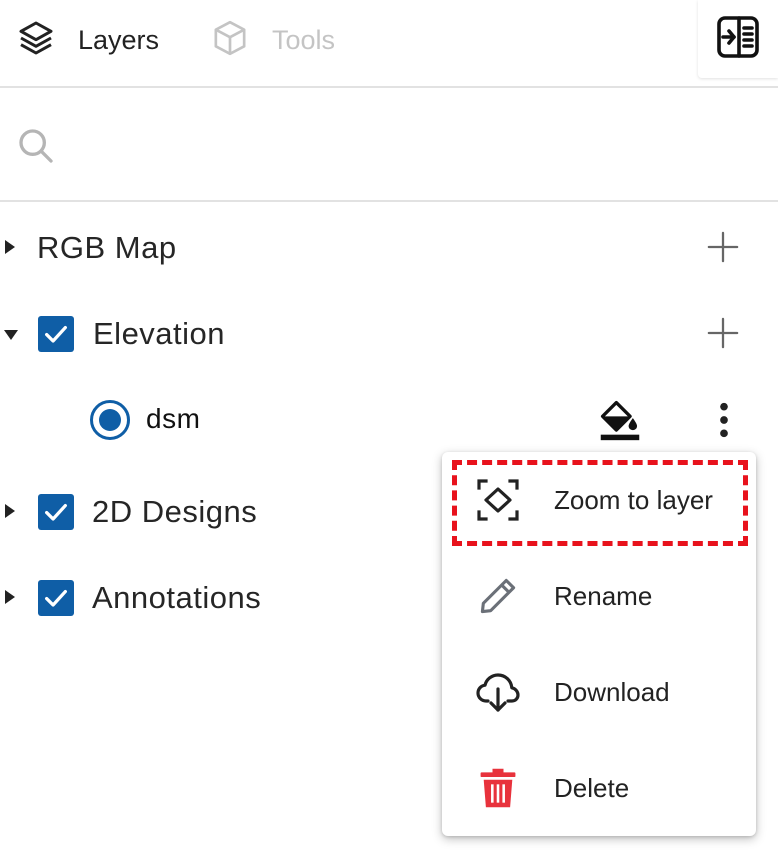  What do you see at coordinates (36, 40) in the screenshot?
I see `layers-icon` at bounding box center [36, 40].